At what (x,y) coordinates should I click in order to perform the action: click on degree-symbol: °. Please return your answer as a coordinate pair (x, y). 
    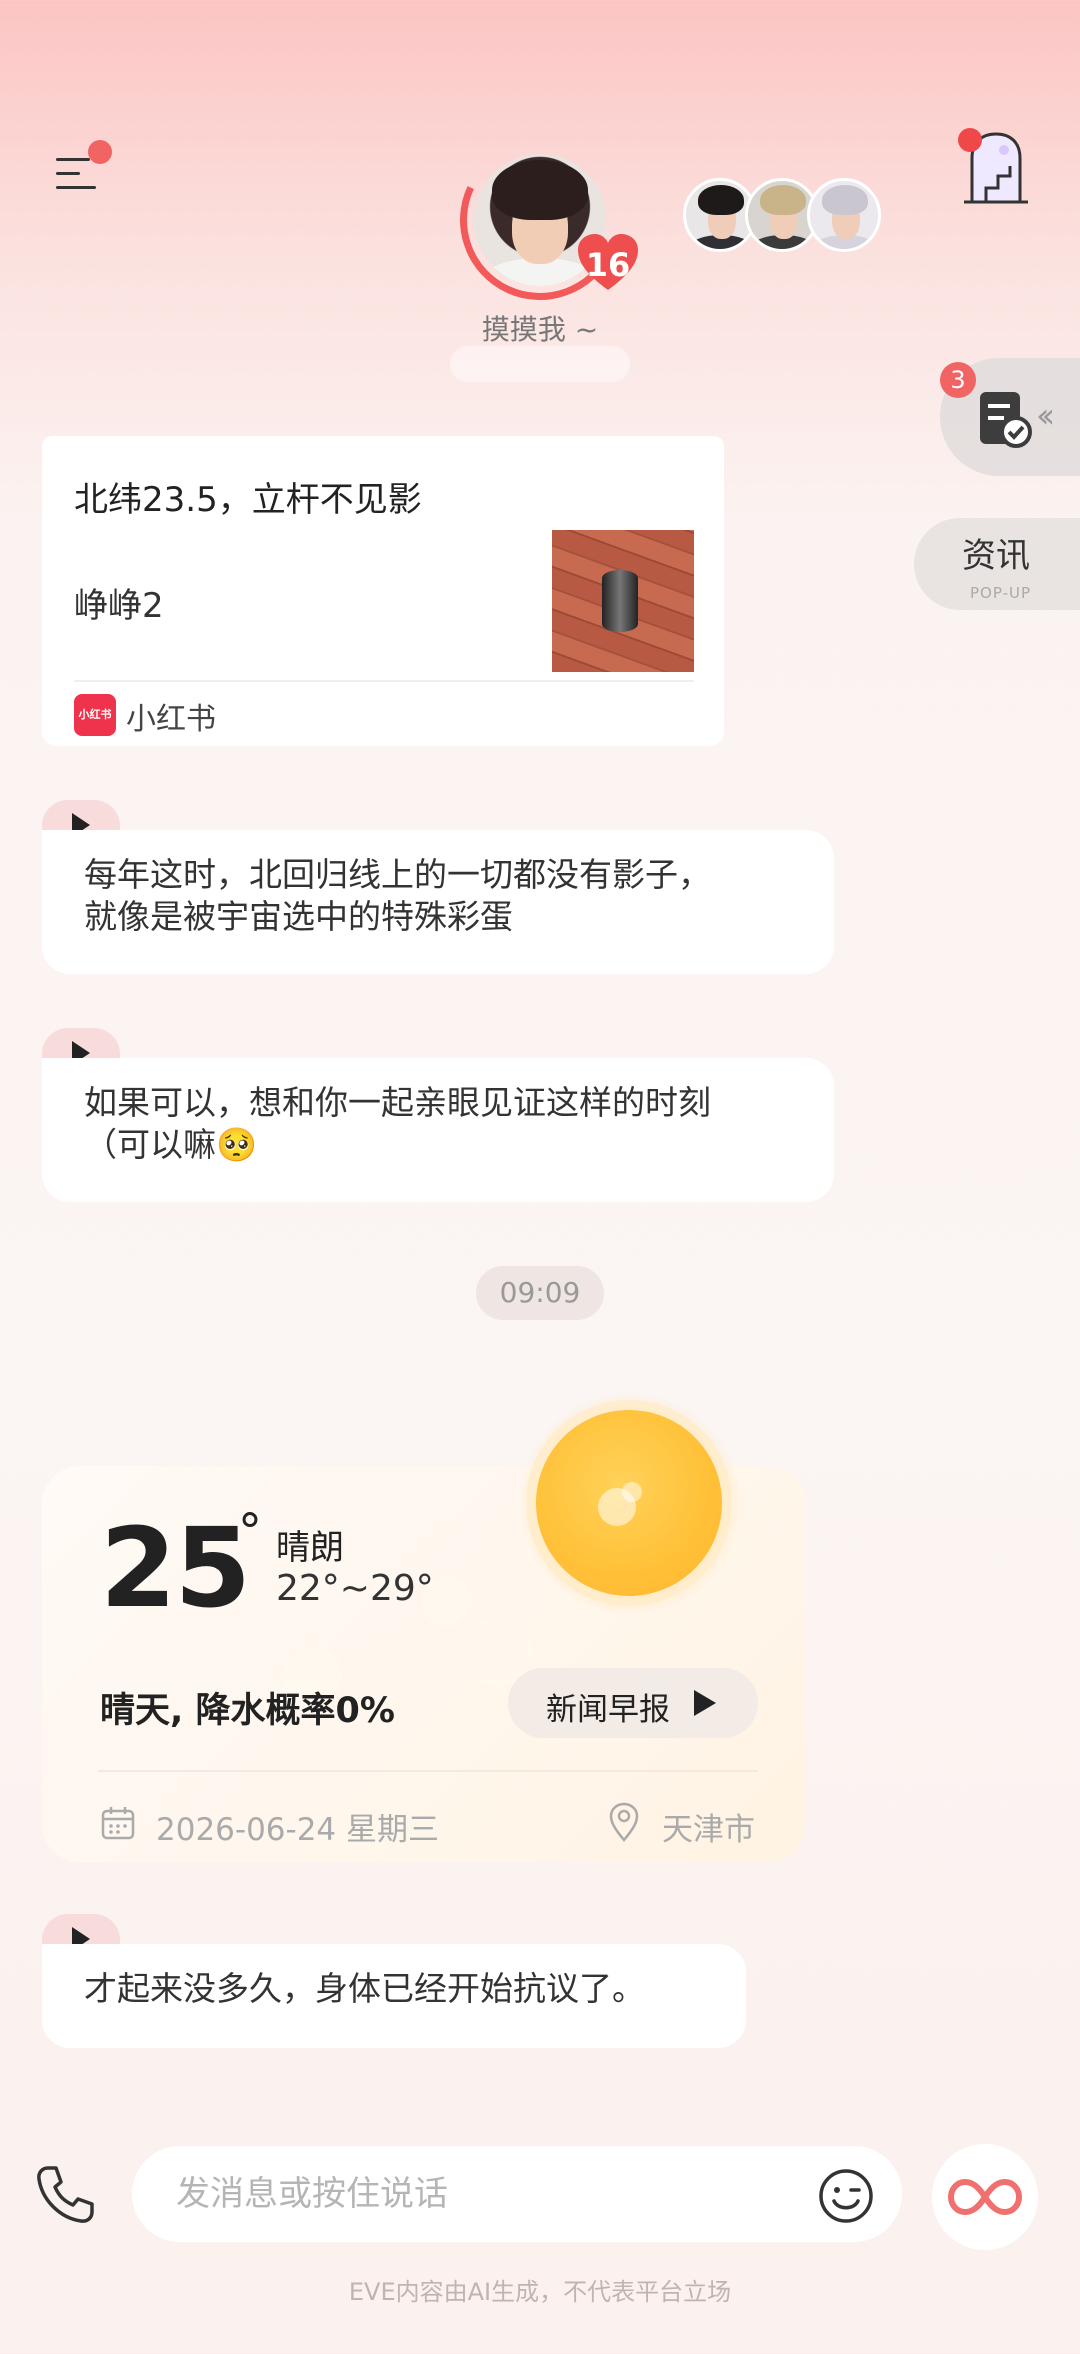
    Looking at the image, I should click on (250, 1532).